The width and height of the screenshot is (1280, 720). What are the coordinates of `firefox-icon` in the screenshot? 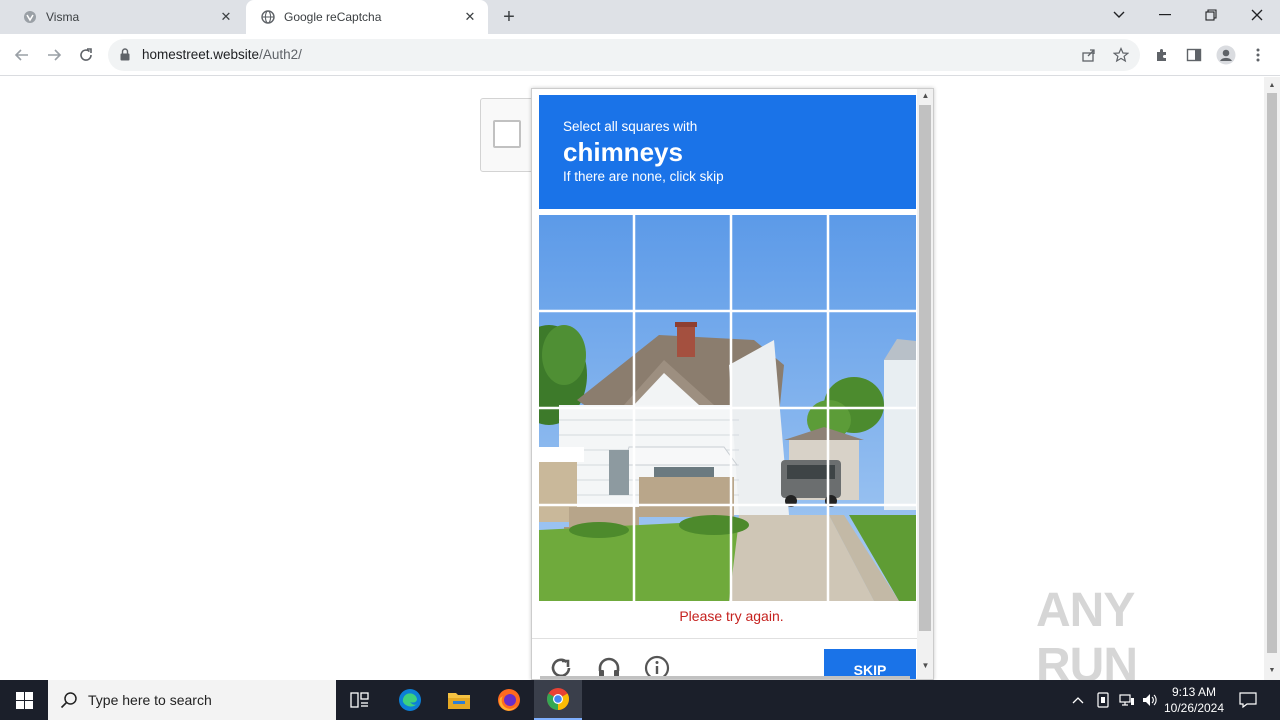 It's located at (509, 700).